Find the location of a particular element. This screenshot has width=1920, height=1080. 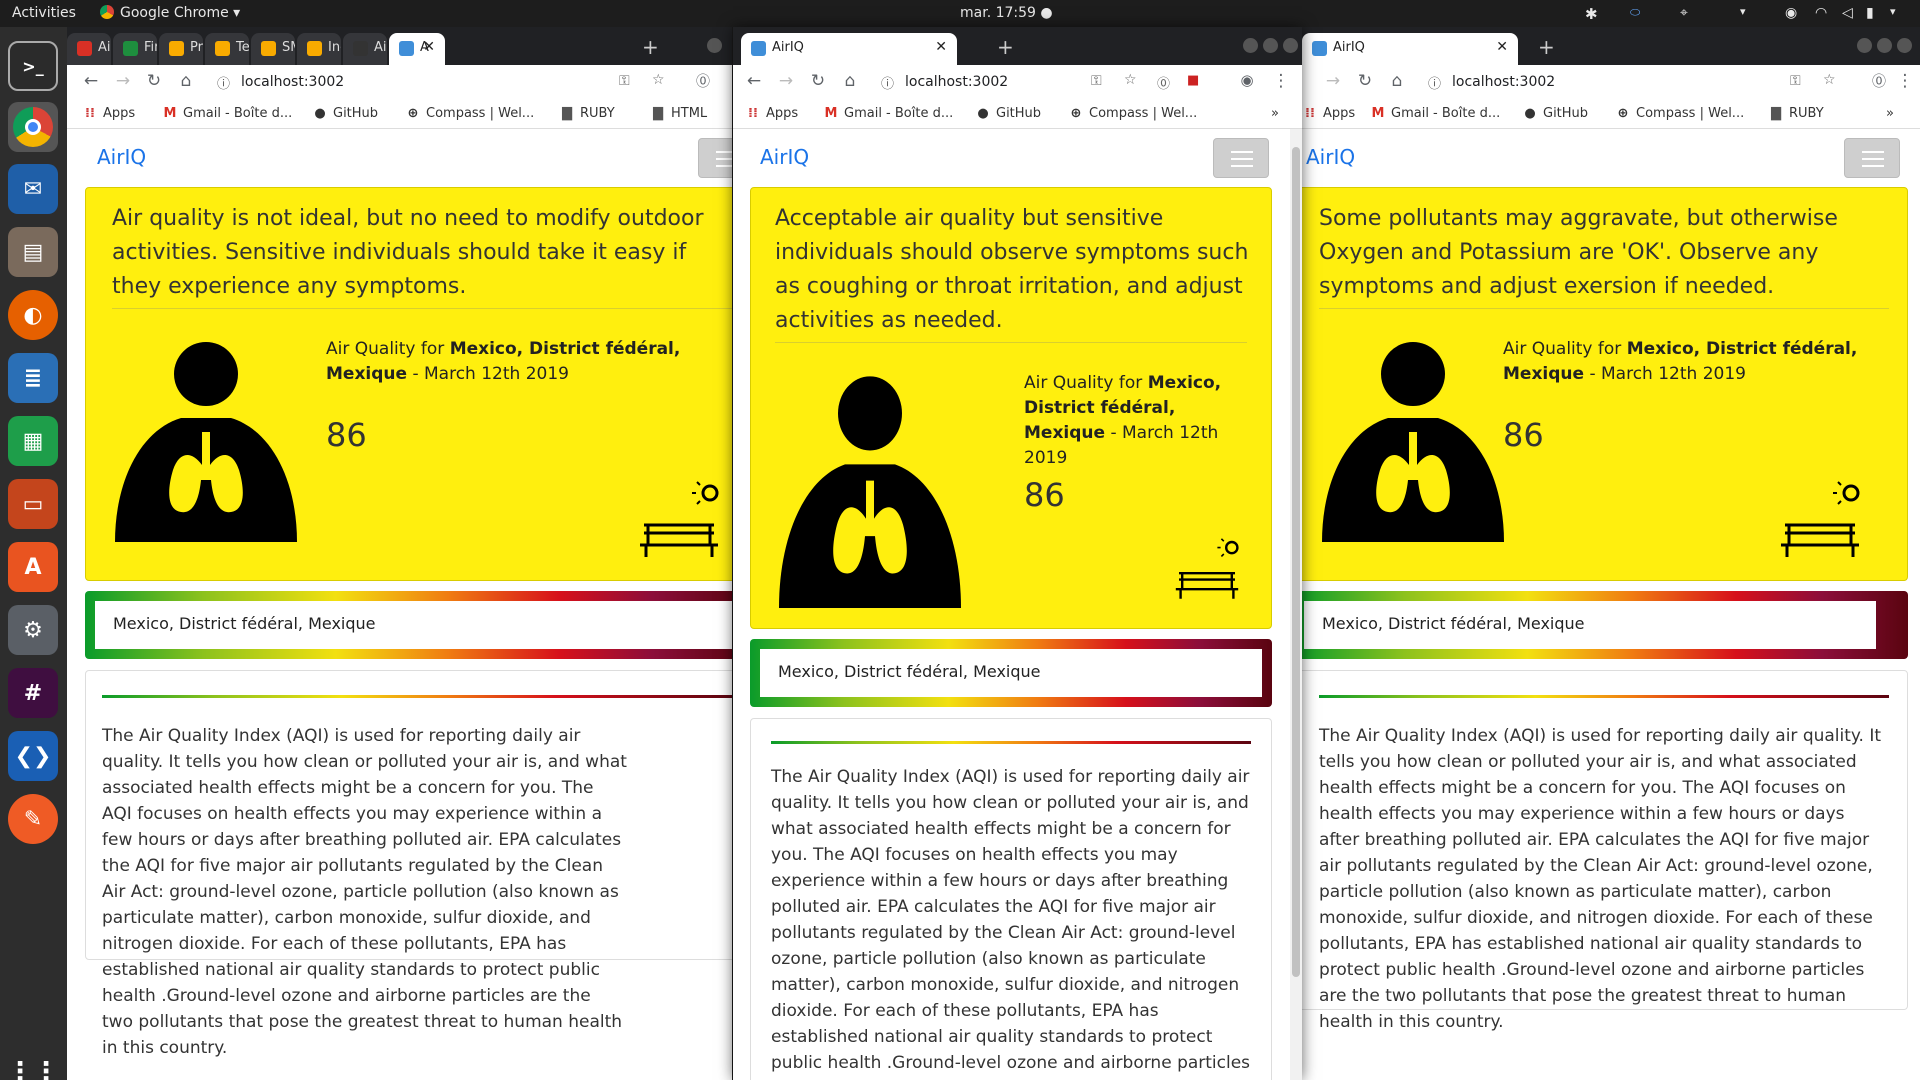

show-apps-icon: ⋮⋮ is located at coordinates (33, 1063).